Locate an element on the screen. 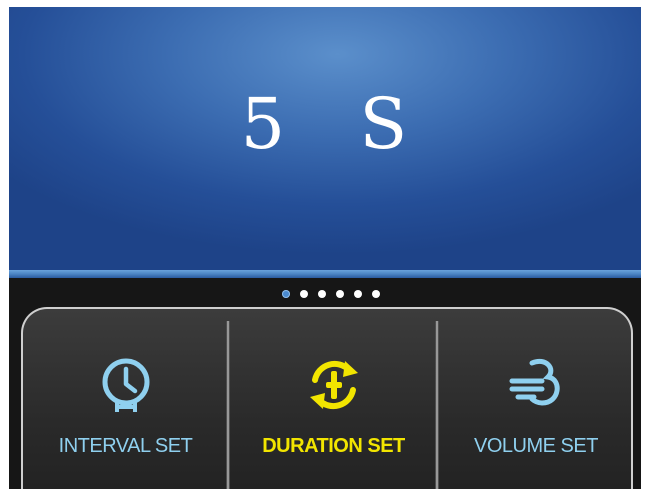 The height and width of the screenshot is (489, 648). duration-set-button: DURATION SET is located at coordinates (333, 399).